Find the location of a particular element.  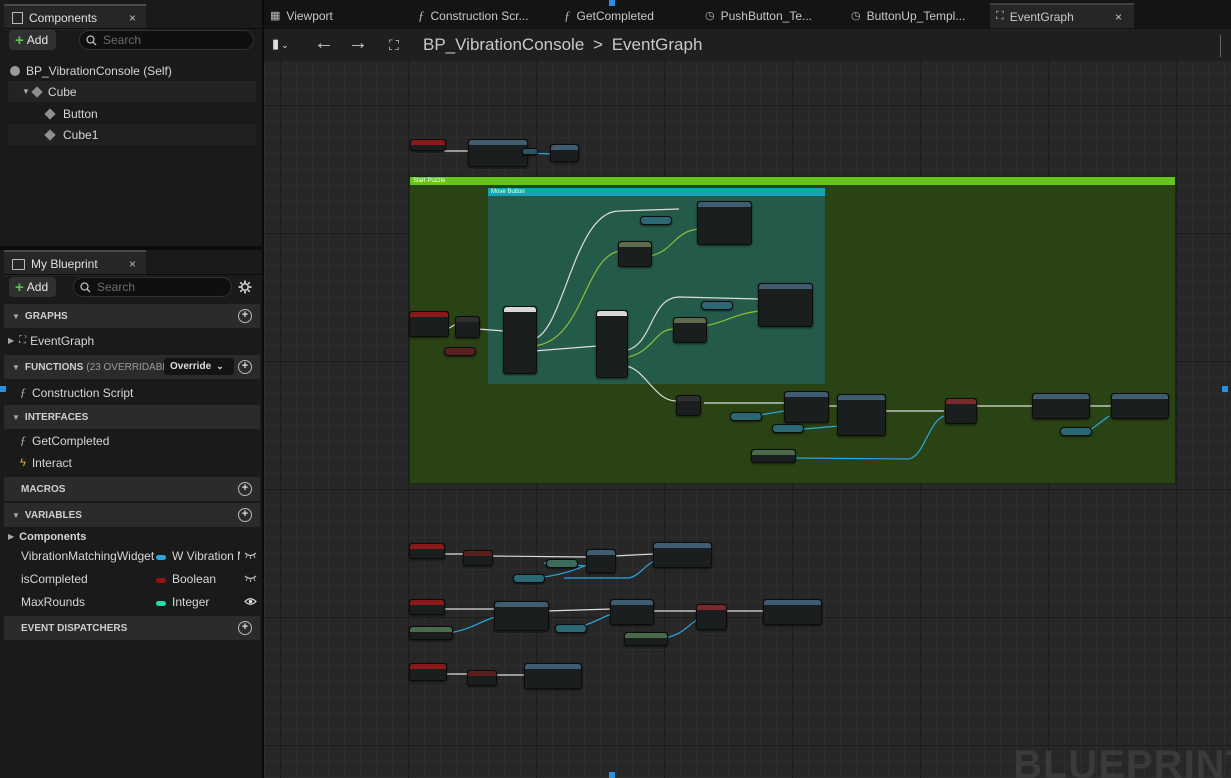

blueprint-search-input: Search is located at coordinates (152, 287).